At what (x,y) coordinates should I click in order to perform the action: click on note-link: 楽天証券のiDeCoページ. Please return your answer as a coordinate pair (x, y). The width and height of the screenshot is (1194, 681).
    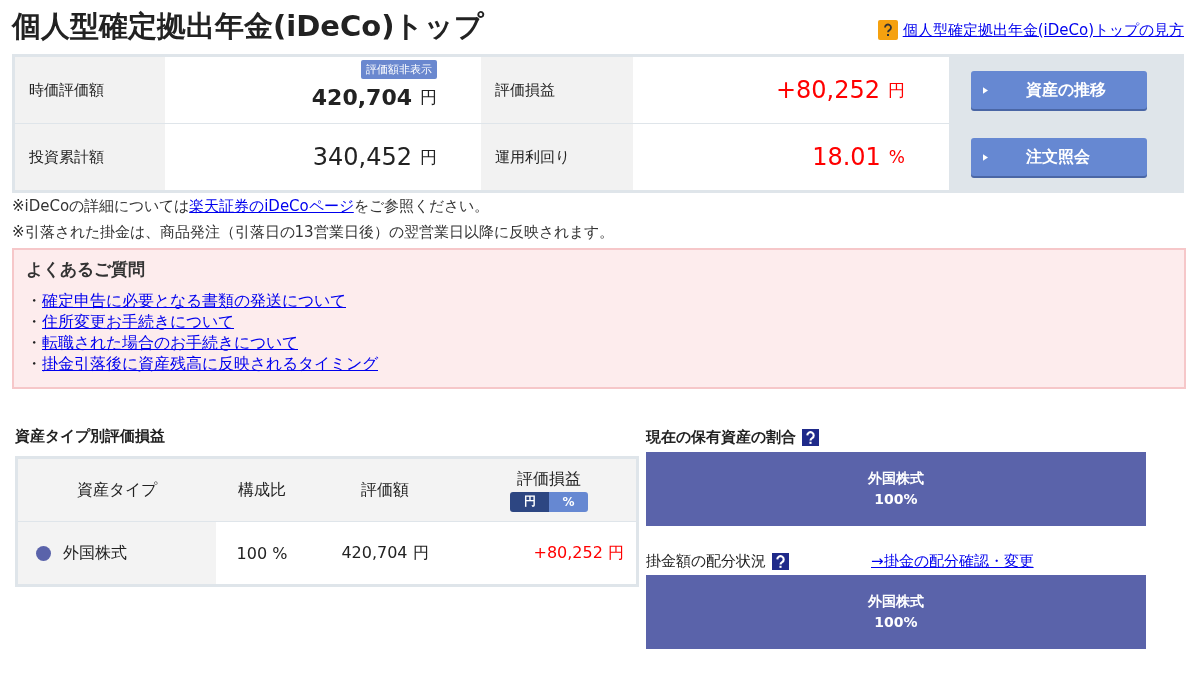
    Looking at the image, I should click on (271, 206).